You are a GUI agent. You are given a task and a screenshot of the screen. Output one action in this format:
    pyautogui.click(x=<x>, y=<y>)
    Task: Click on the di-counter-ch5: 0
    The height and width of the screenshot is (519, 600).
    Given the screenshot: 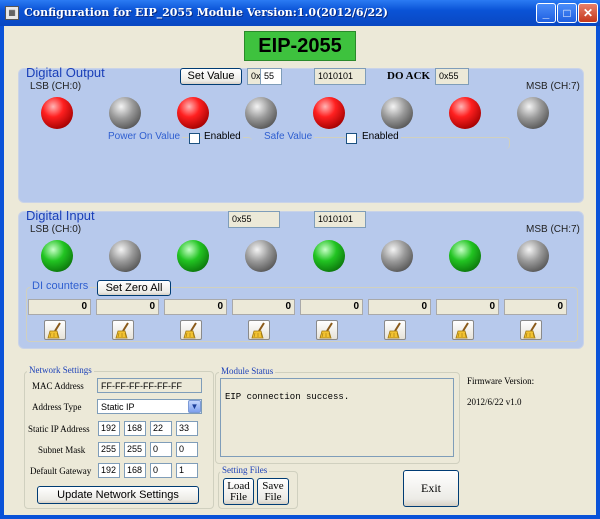 What is the action you would take?
    pyautogui.click(x=399, y=307)
    